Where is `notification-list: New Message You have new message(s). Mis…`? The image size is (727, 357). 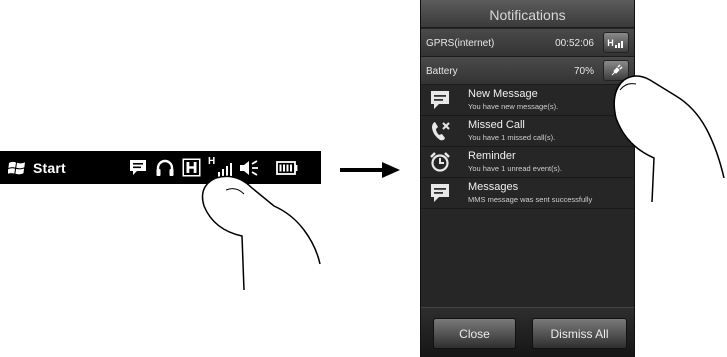 notification-list: New Message You have new message(s). Mis… is located at coordinates (527, 147).